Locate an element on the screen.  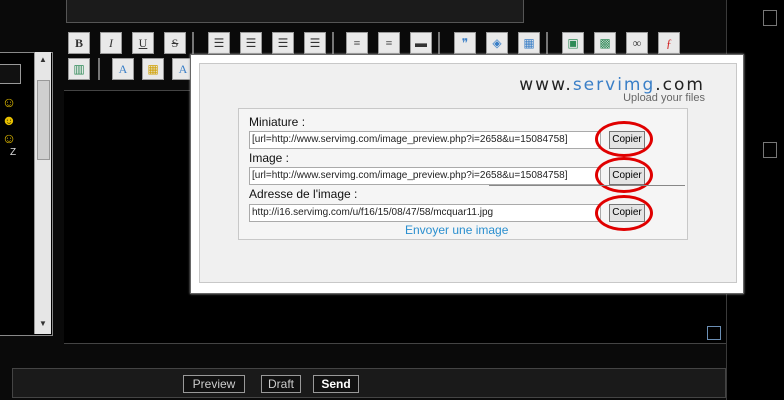
underline-icon: U is located at coordinates (143, 43).